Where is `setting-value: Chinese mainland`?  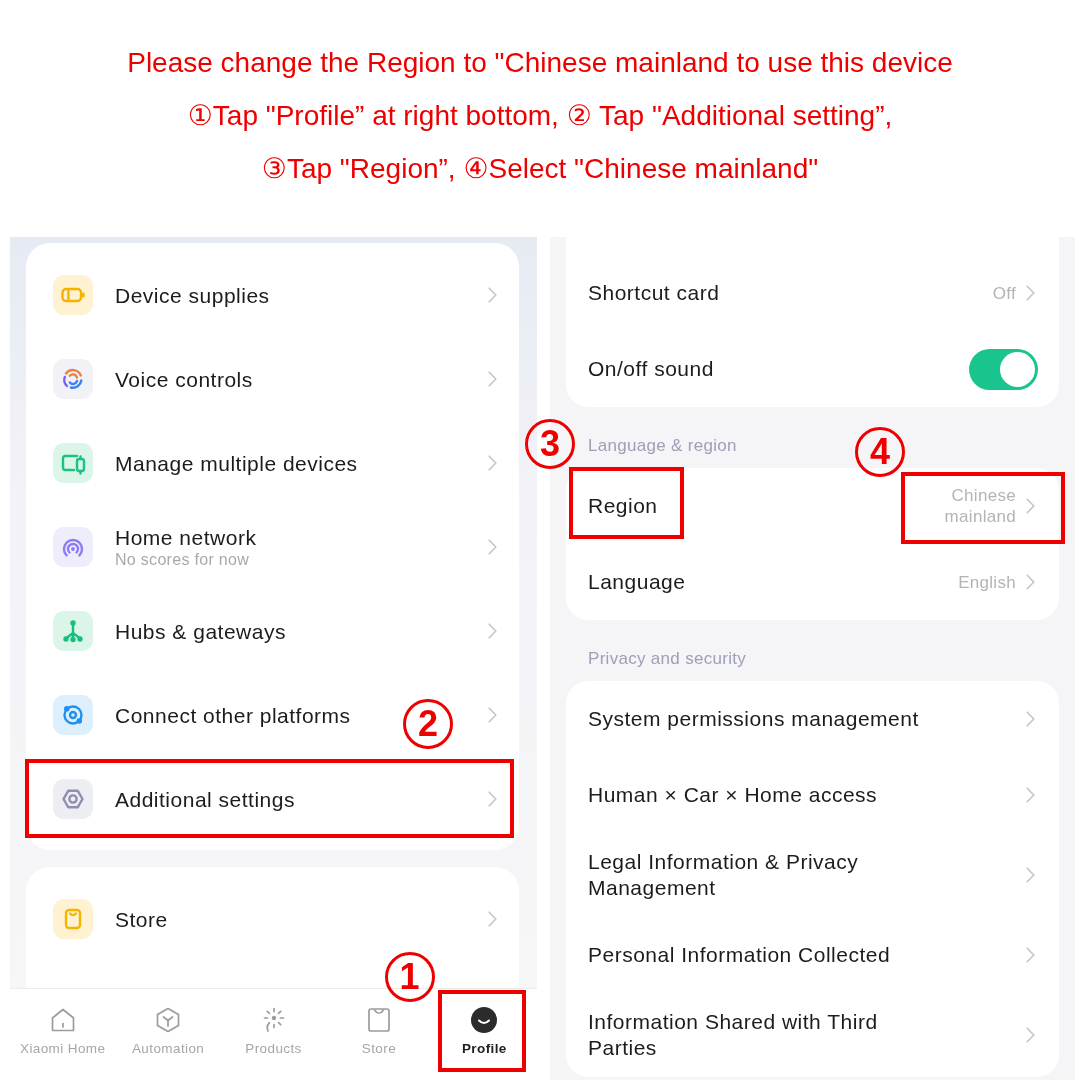
setting-value: Chinese mainland is located at coordinates (979, 506).